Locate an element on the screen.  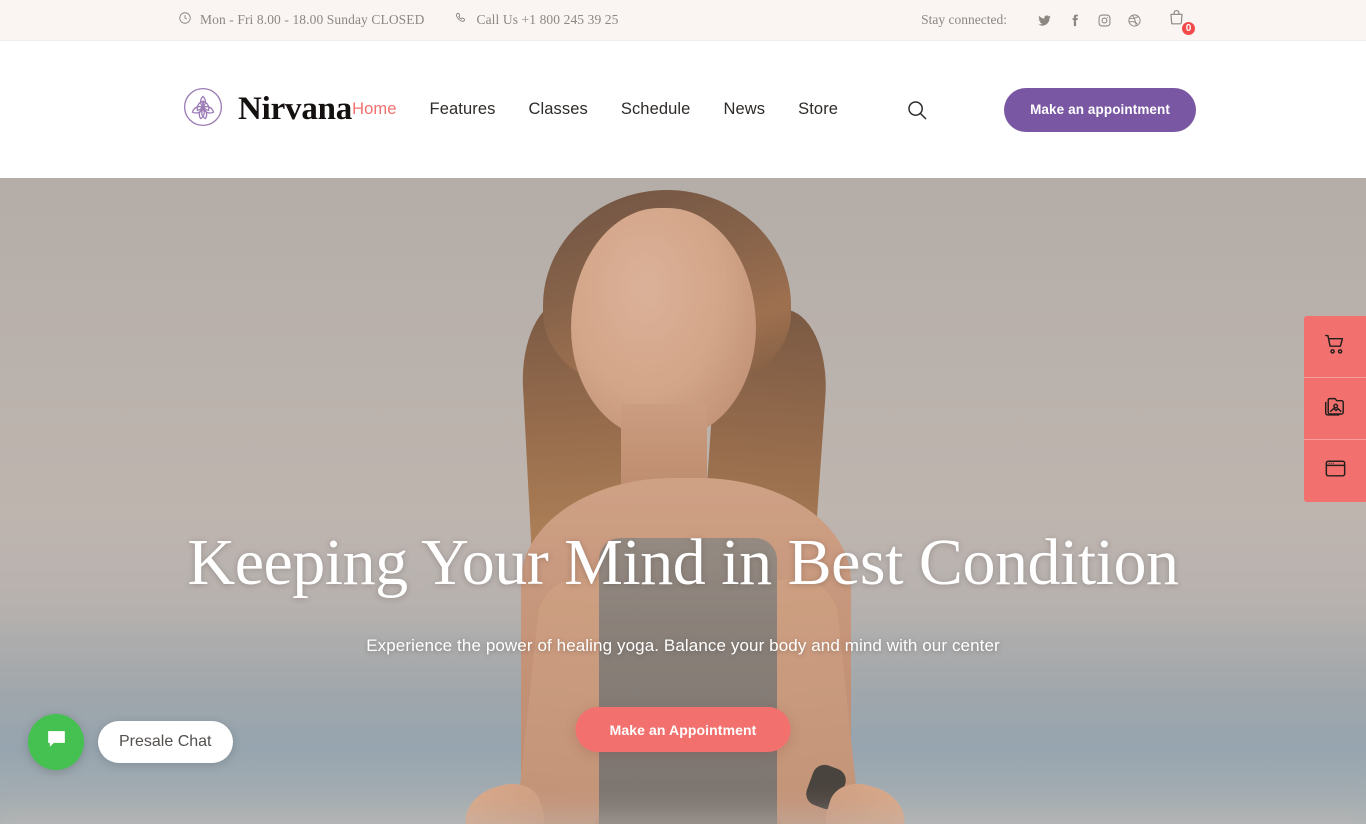
side-tab-gallery is located at coordinates (1335, 409).